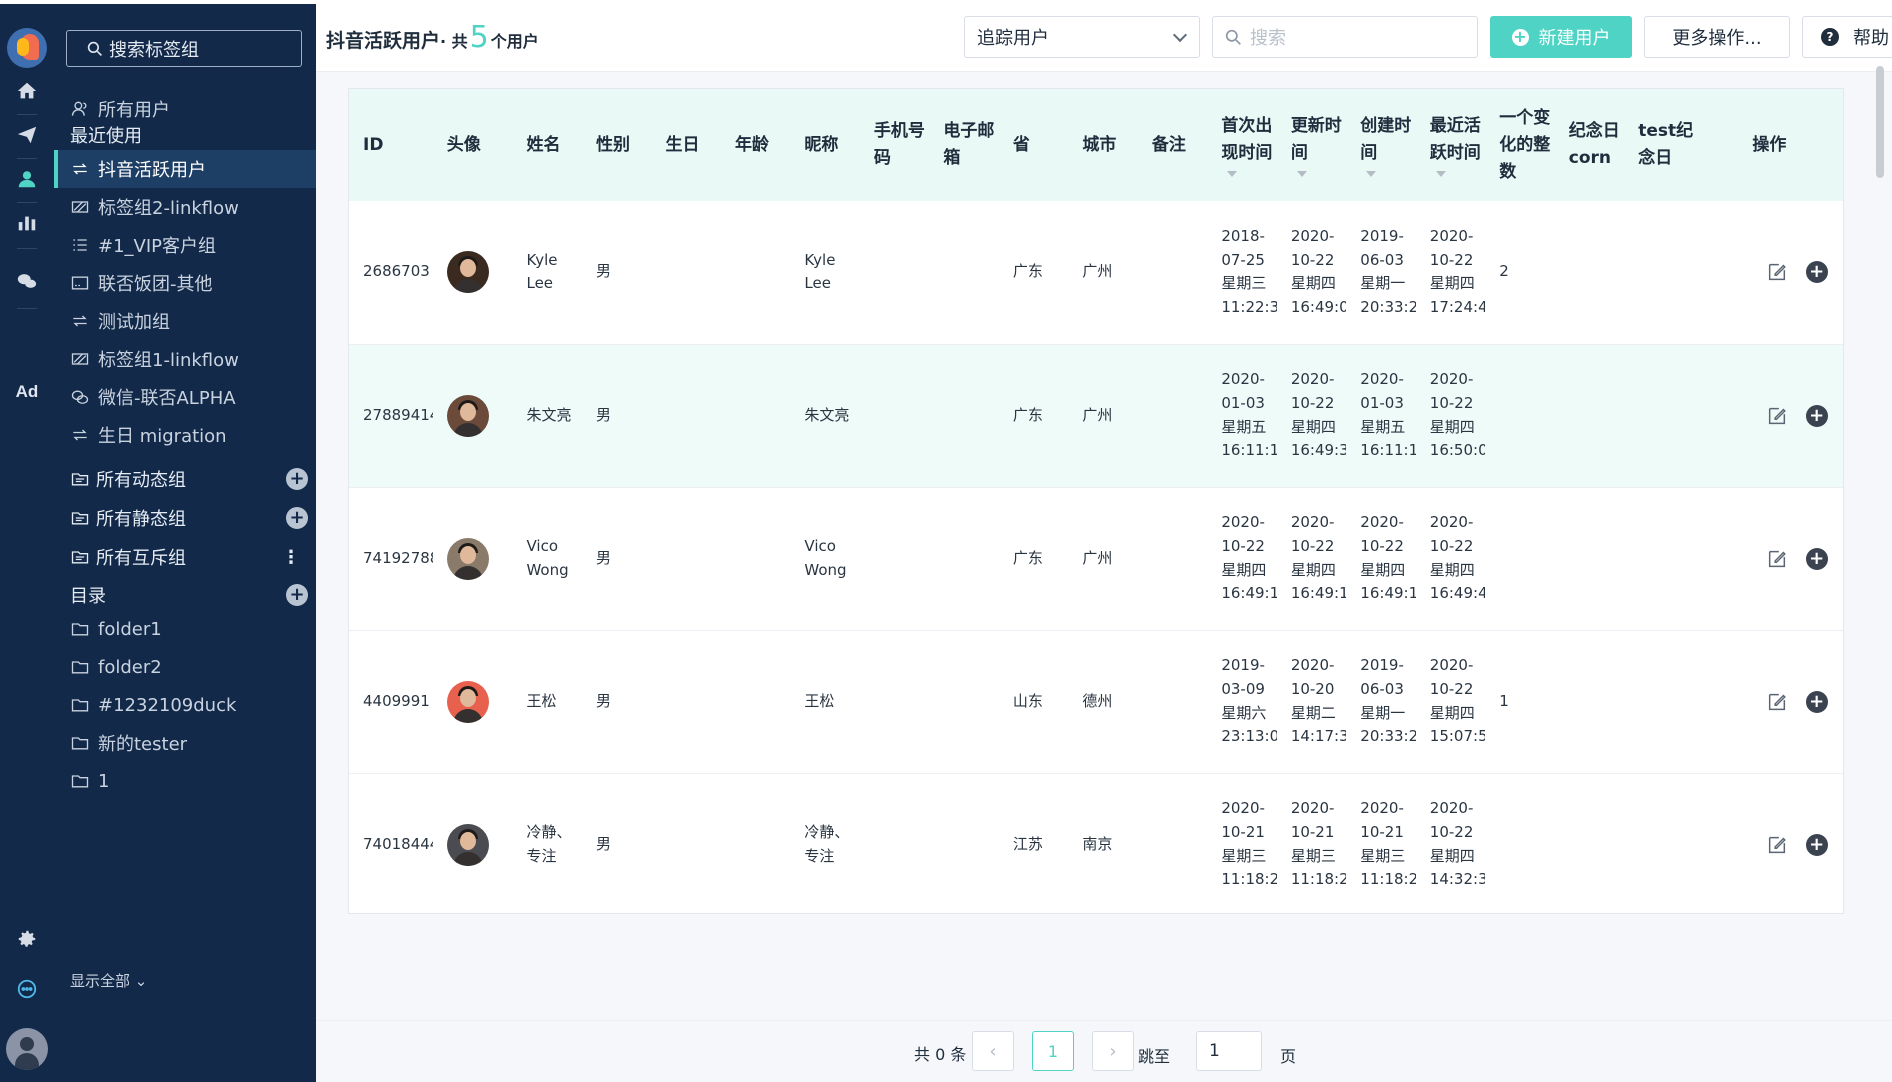 This screenshot has width=1892, height=1082. Describe the element at coordinates (297, 595) in the screenshot. I see `add-folder-button: +` at that location.